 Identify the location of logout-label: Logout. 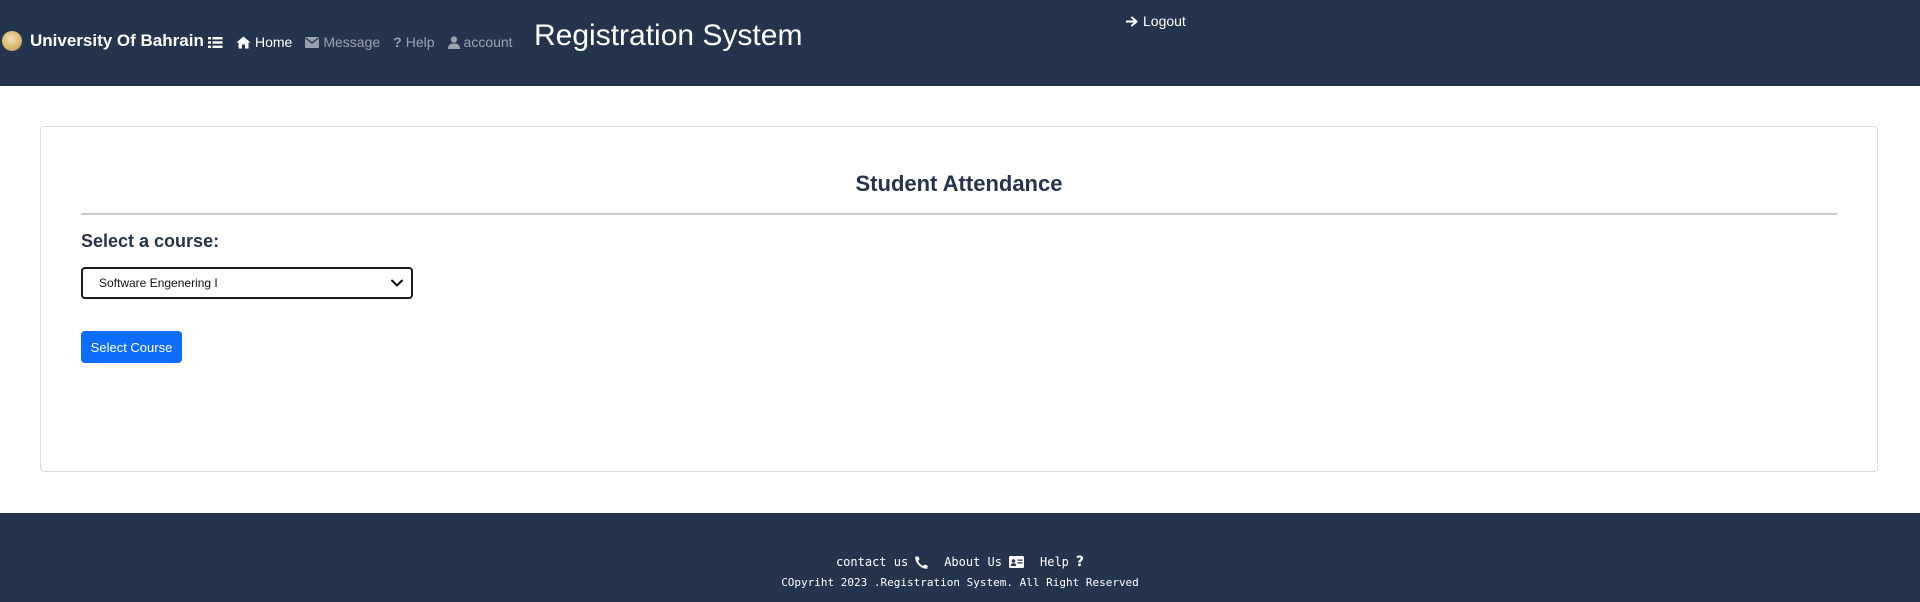
(1164, 21).